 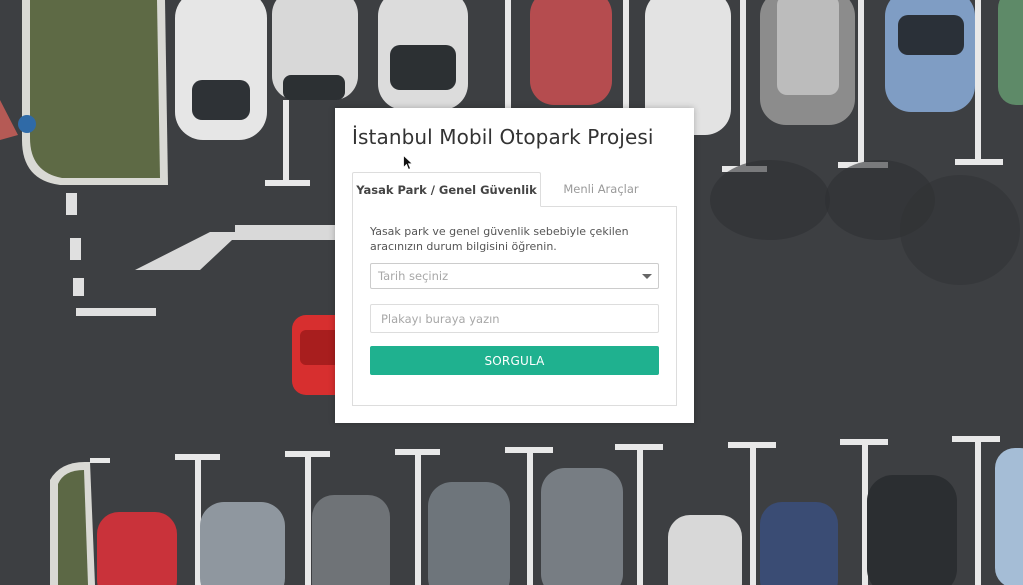 What do you see at coordinates (503, 137) in the screenshot?
I see `page-title: İstanbul Mobil Otopark Projesi` at bounding box center [503, 137].